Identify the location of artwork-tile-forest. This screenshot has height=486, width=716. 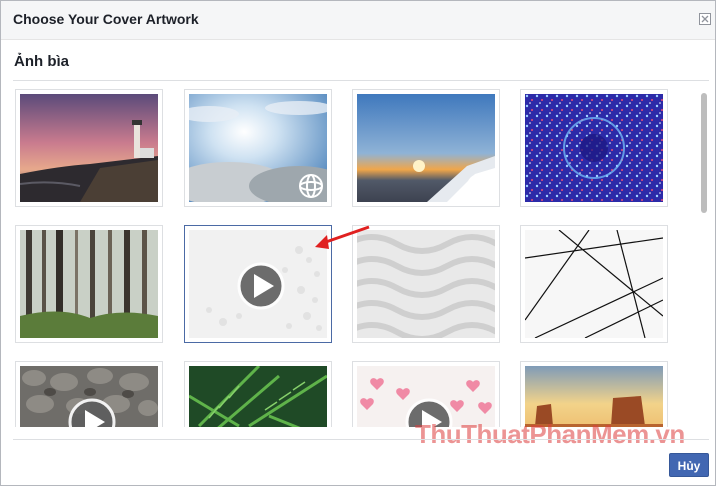
(89, 284).